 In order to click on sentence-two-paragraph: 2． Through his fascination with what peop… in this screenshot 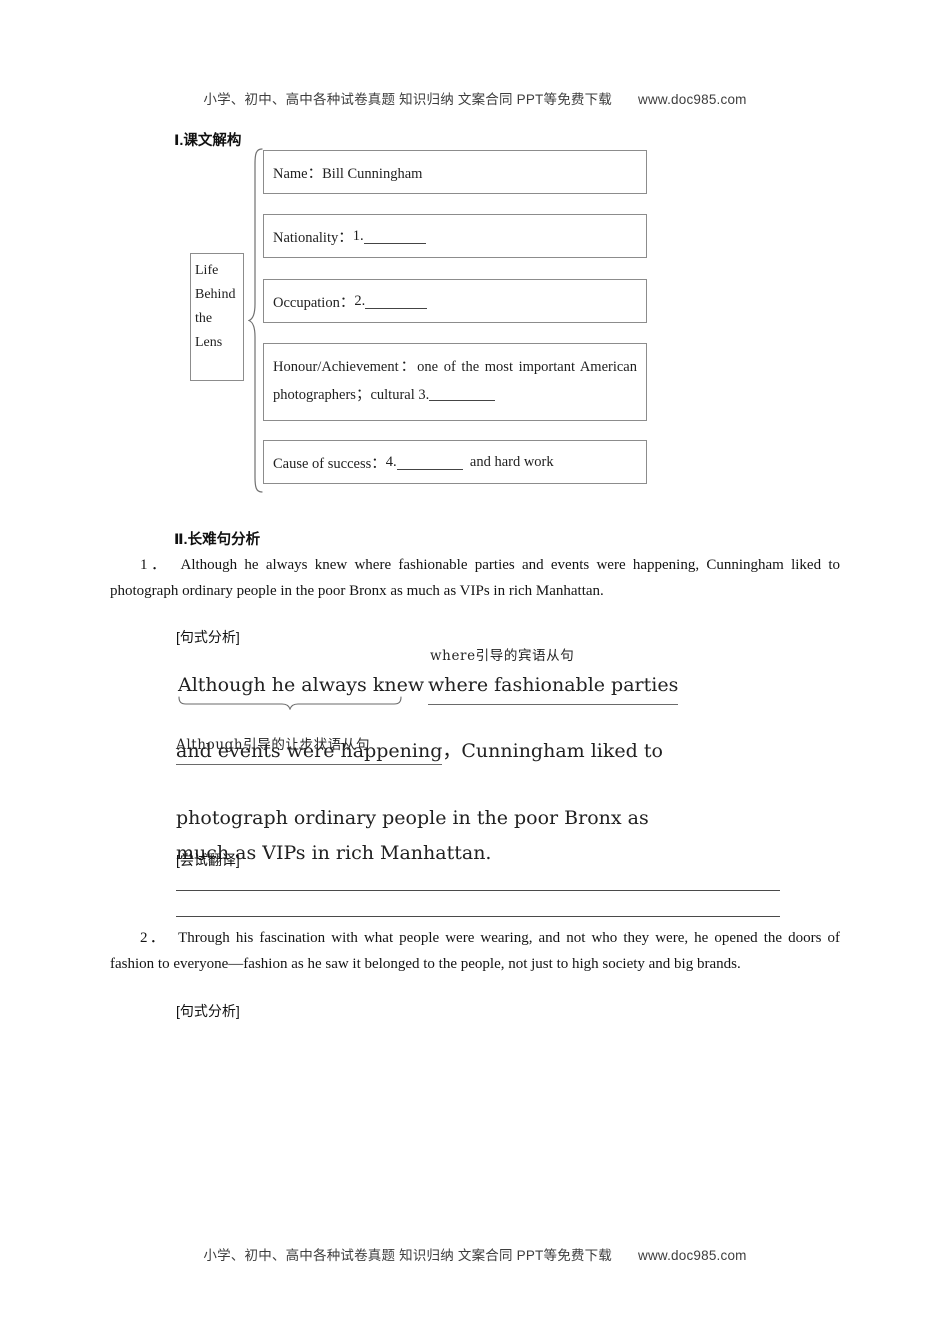, I will do `click(475, 951)`.